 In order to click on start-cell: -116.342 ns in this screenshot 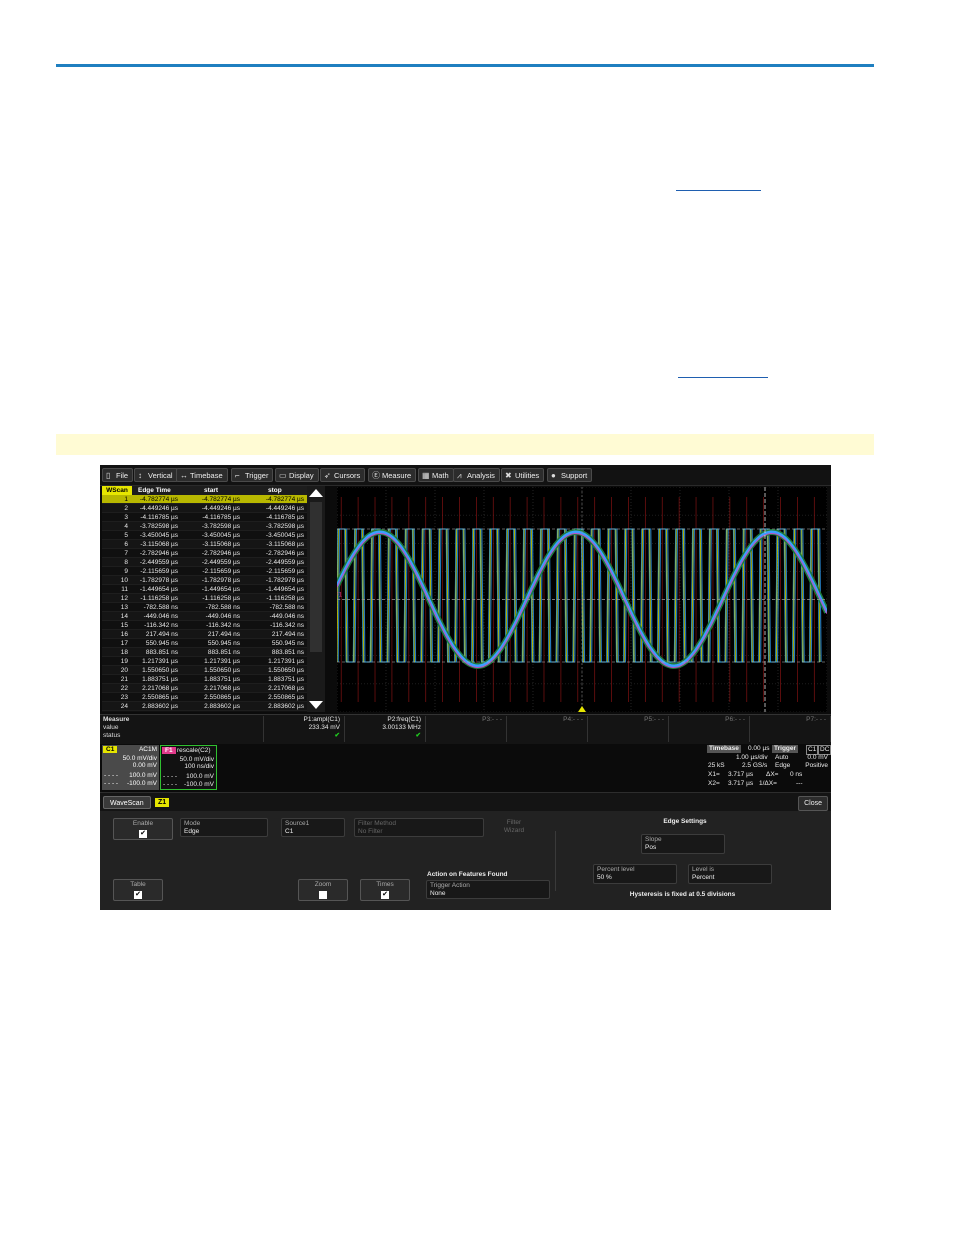, I will do `click(223, 625)`.